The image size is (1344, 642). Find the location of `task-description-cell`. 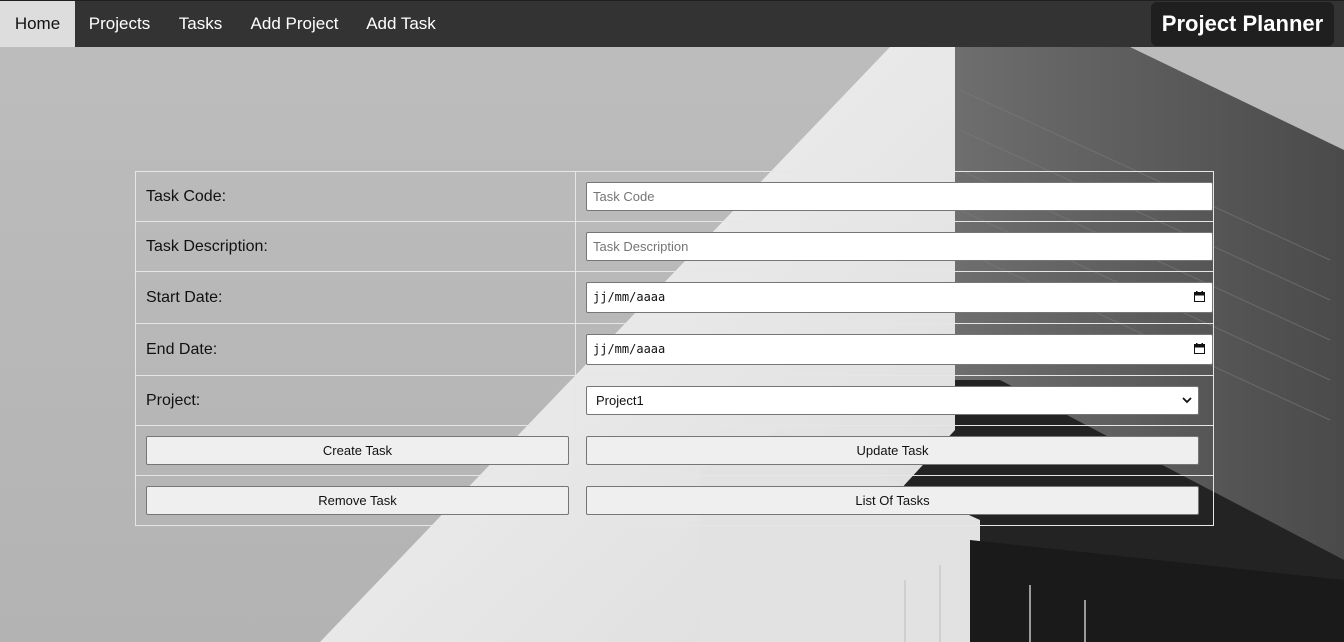

task-description-cell is located at coordinates (894, 246).